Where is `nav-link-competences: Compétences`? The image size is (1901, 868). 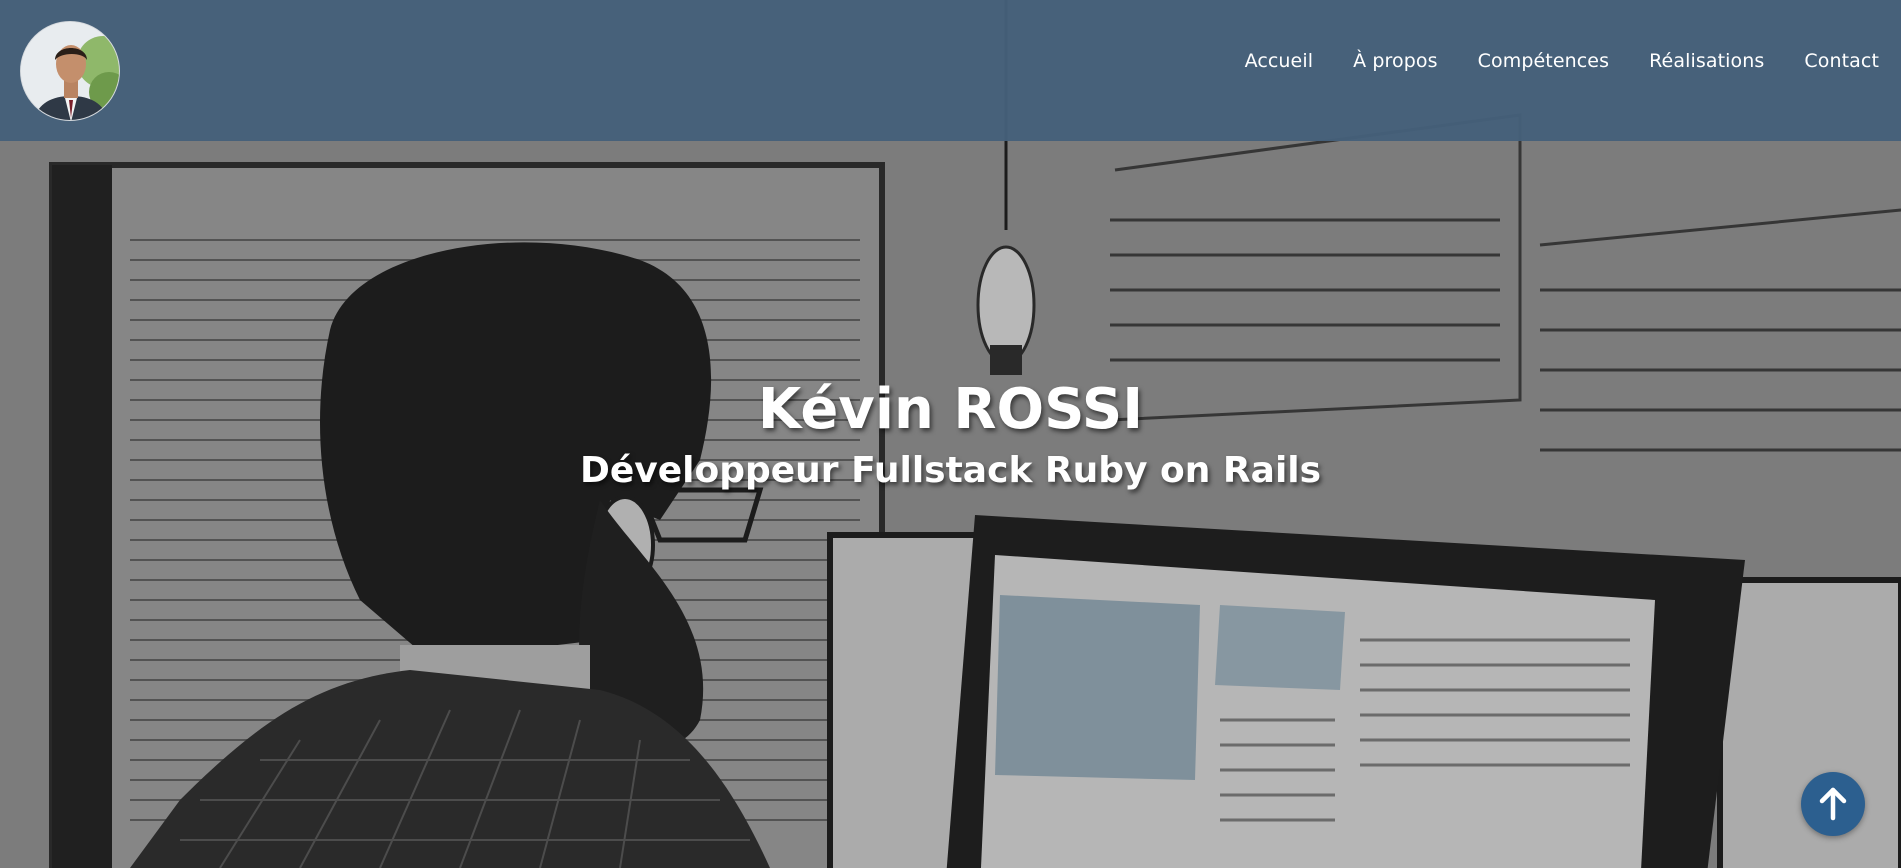
nav-link-competences: Compétences is located at coordinates (1543, 61).